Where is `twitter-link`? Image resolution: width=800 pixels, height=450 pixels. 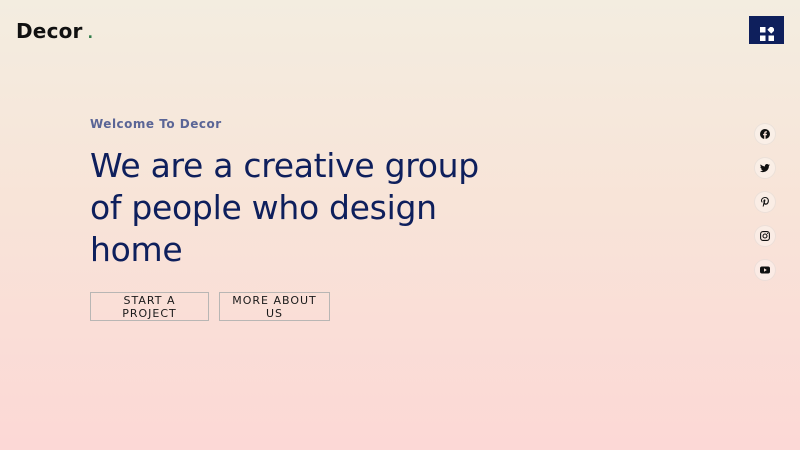 twitter-link is located at coordinates (765, 168).